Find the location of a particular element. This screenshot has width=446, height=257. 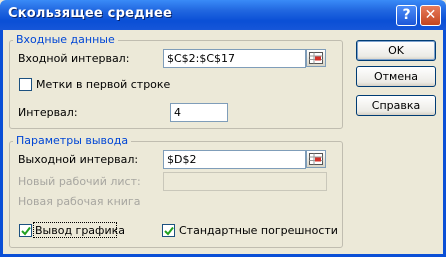

input-range-field: $C$2:$C$17 is located at coordinates (234, 58).